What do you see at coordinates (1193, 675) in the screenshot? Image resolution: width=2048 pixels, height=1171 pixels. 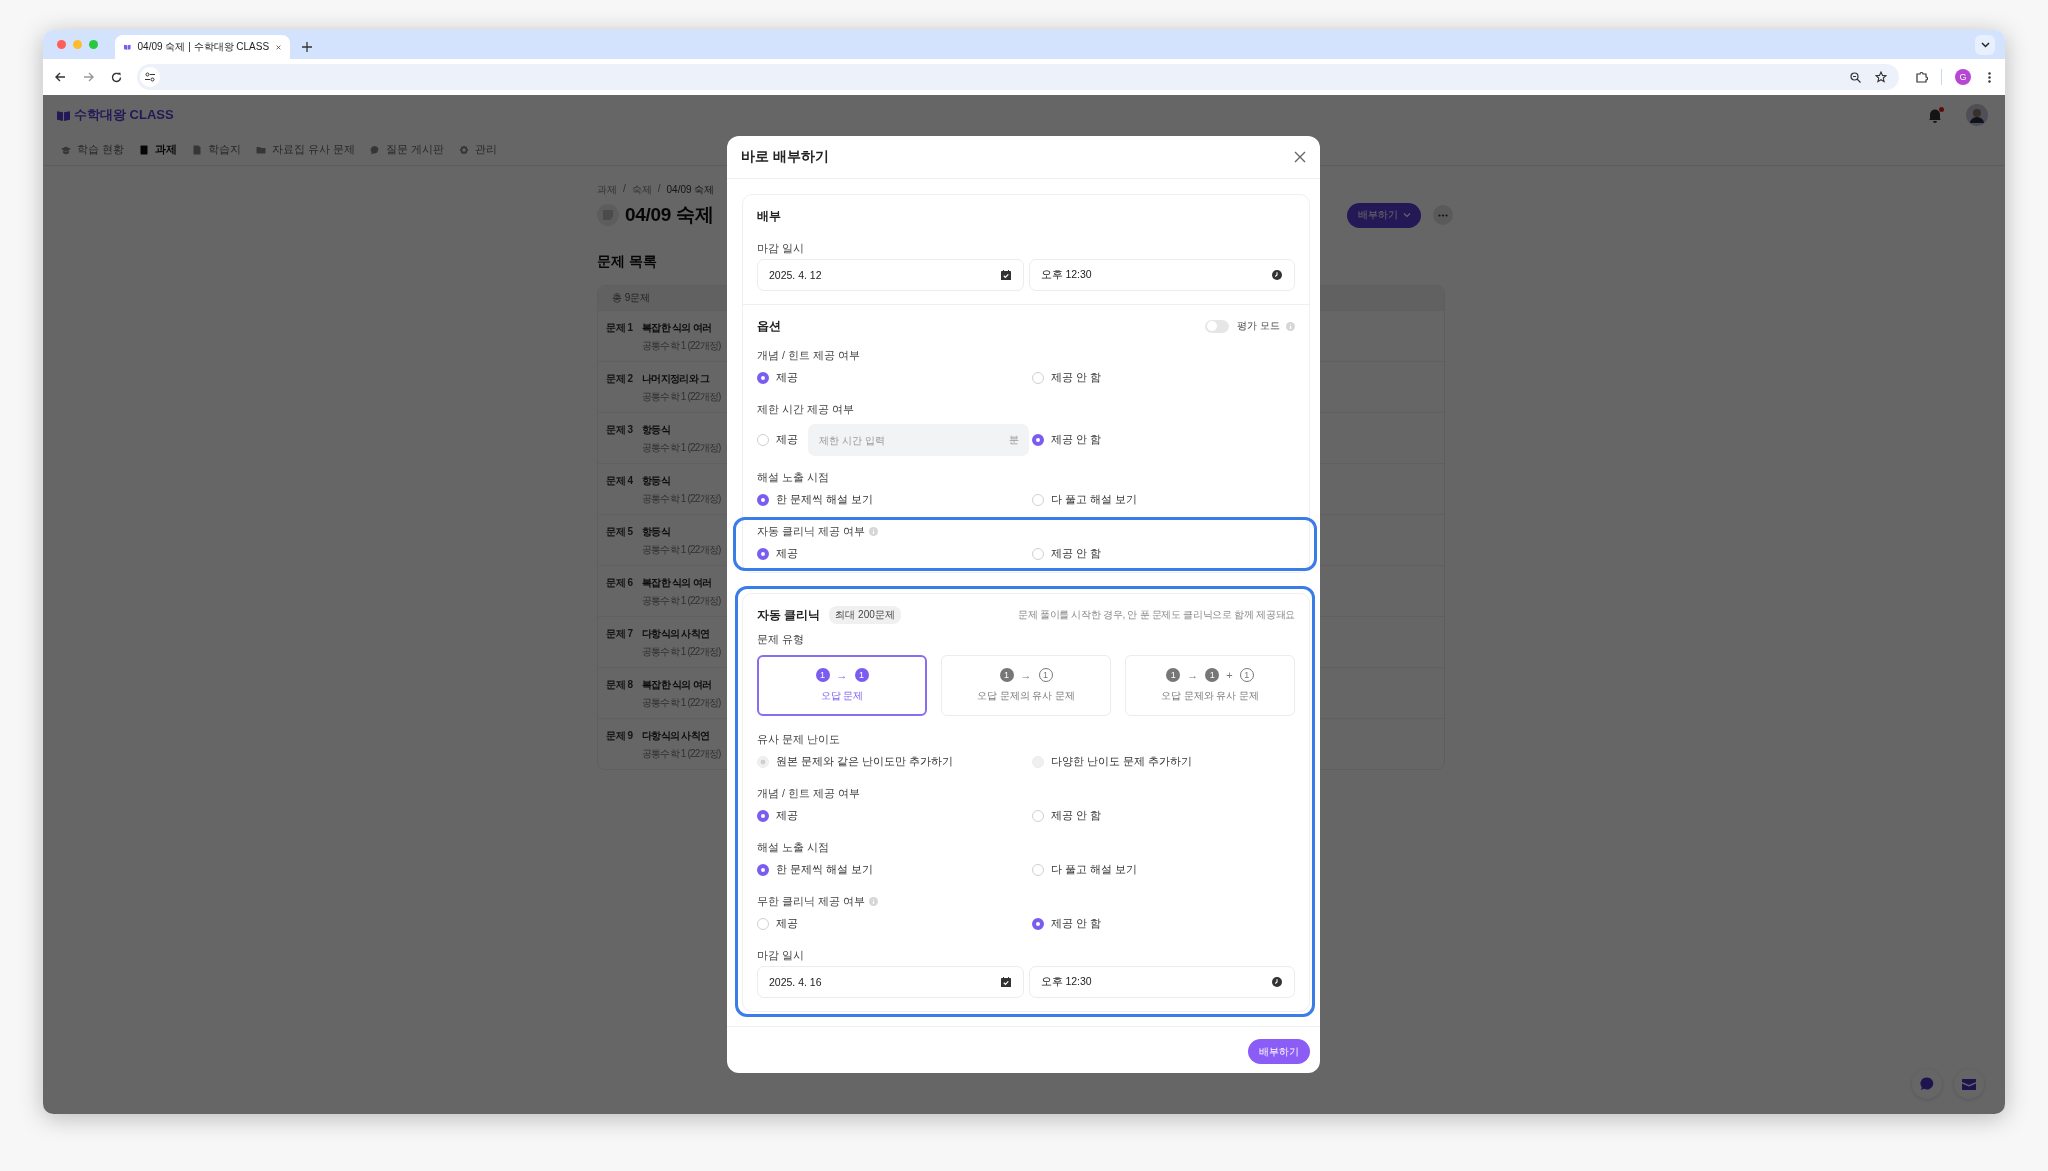 I see `operator-symbol: →` at bounding box center [1193, 675].